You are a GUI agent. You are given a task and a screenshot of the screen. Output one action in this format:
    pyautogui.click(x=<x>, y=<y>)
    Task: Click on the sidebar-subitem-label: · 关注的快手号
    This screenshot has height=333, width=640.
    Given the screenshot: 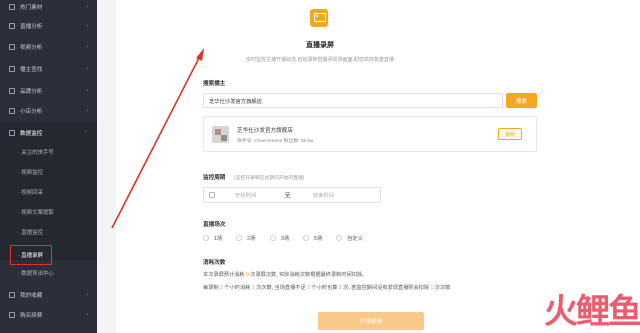 What is the action you would take?
    pyautogui.click(x=36, y=153)
    